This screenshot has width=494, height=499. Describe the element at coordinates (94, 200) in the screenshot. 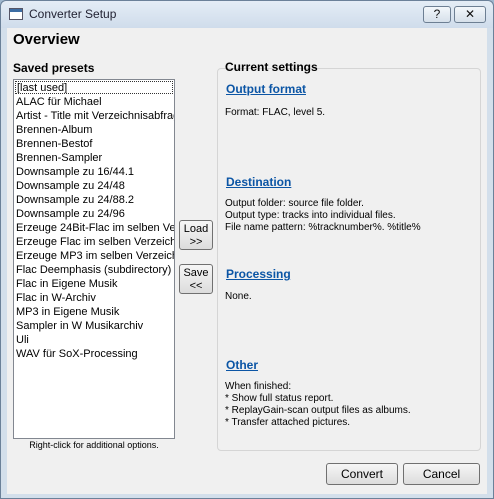

I see `preset-item: Downsample zu 24/88.2` at that location.